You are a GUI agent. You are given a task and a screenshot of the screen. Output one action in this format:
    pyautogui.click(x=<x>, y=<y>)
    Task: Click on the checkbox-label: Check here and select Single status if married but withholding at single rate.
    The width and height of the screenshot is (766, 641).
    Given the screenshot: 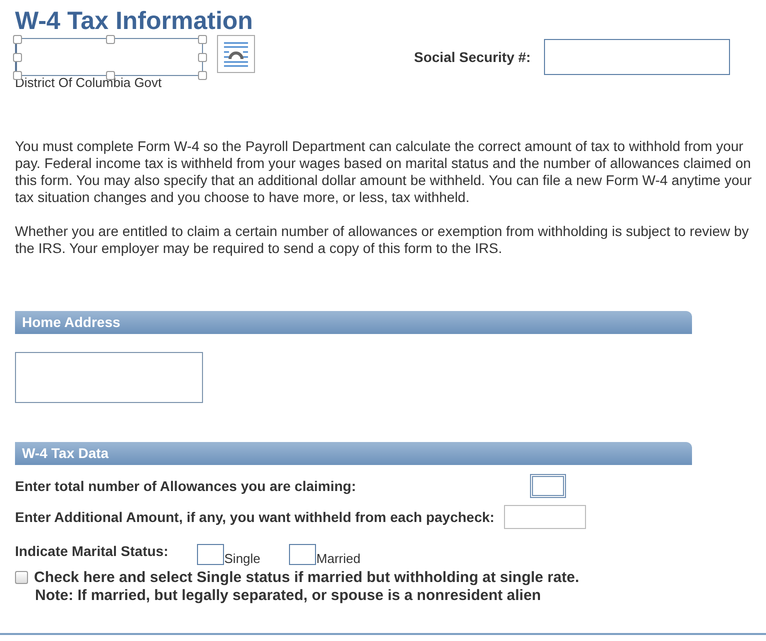 What is the action you would take?
    pyautogui.click(x=307, y=577)
    